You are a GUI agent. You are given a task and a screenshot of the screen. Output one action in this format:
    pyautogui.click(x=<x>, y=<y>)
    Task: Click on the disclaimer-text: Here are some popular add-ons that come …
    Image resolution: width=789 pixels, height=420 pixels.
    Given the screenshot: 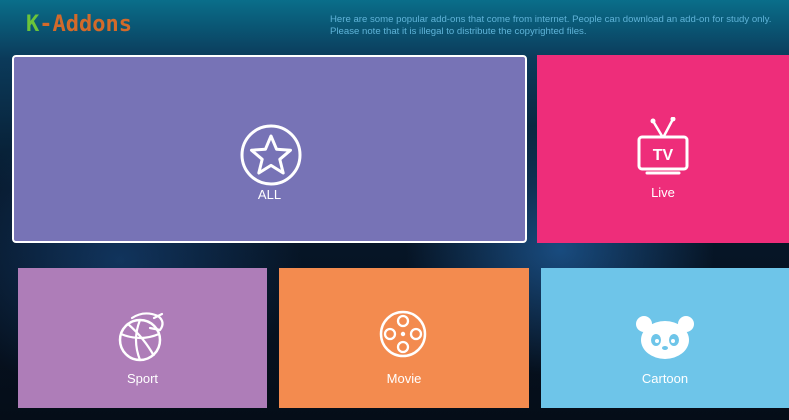 What is the action you would take?
    pyautogui.click(x=551, y=25)
    